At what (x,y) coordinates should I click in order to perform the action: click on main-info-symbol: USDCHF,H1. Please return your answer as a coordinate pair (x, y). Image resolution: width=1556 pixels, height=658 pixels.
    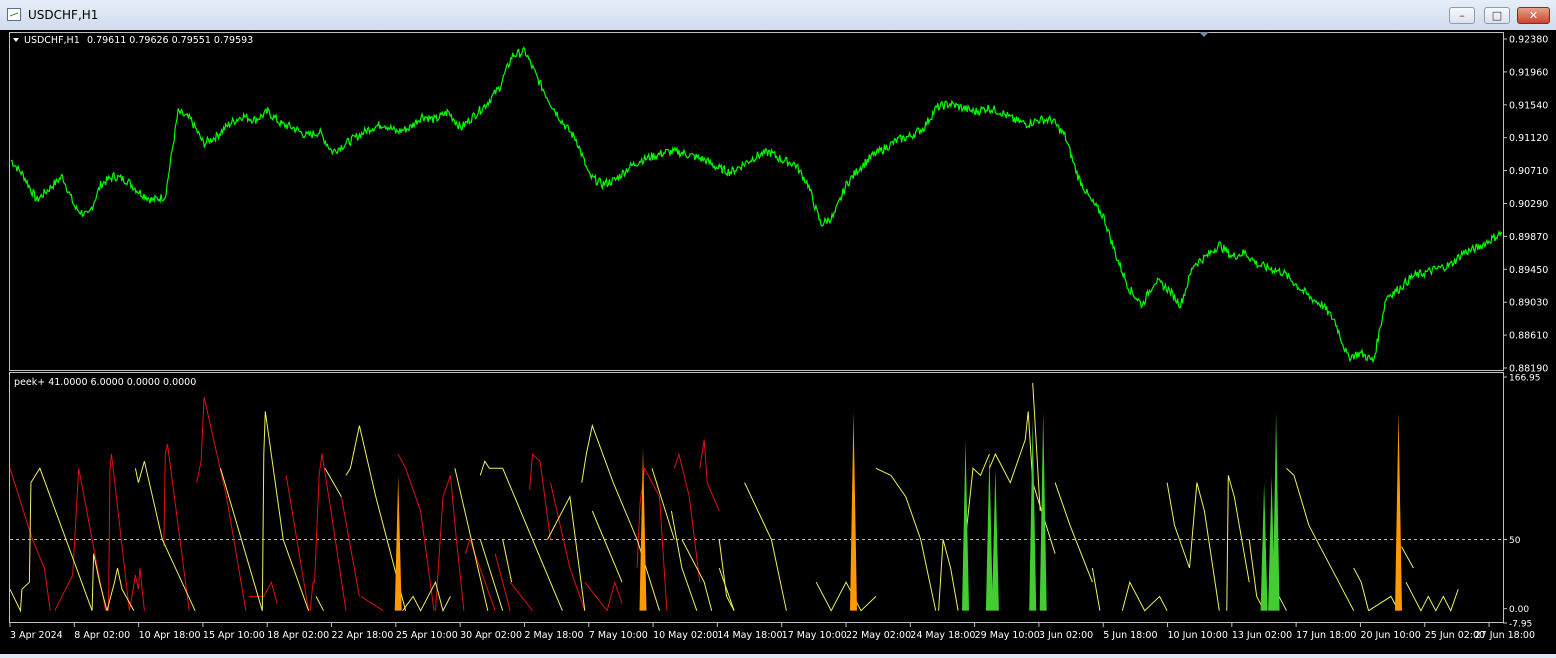
    Looking at the image, I should click on (52, 40).